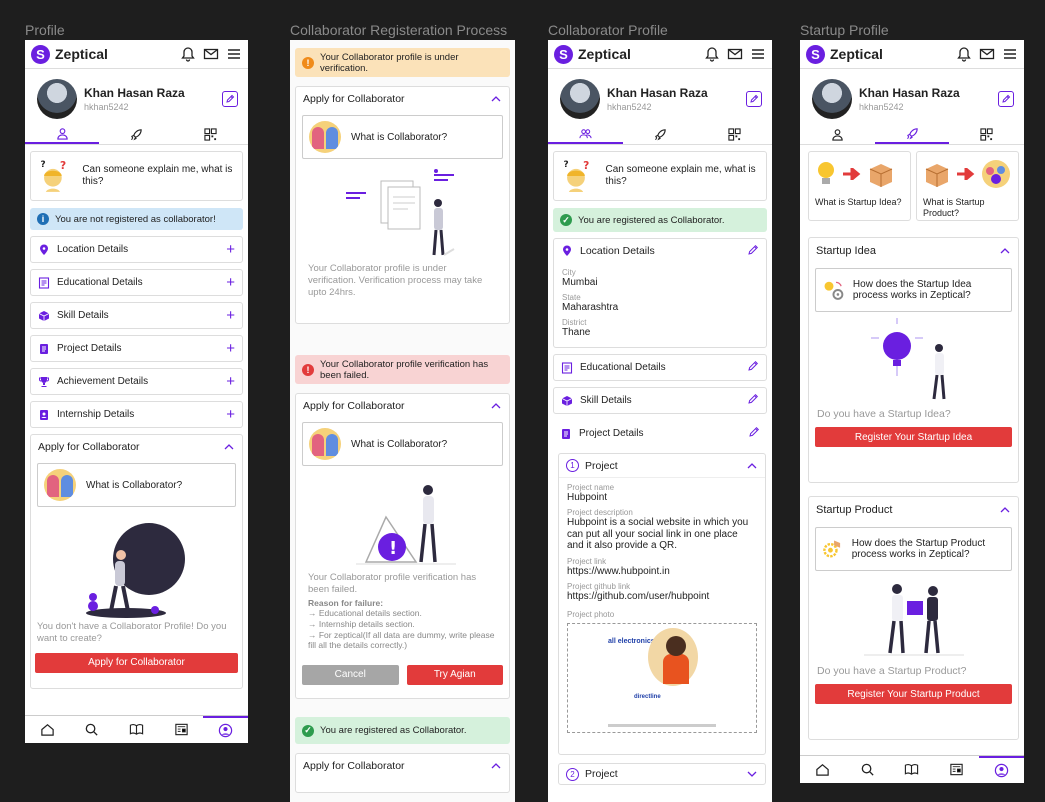  Describe the element at coordinates (44, 315) in the screenshot. I see `cube-icon` at that location.